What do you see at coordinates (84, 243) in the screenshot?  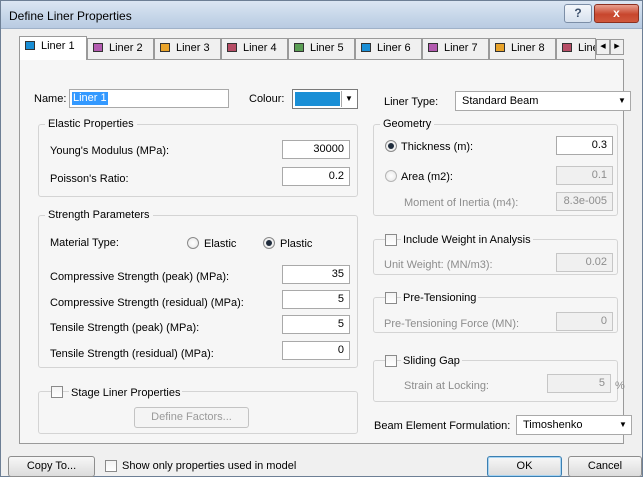 I see `material-type-label: Material Type:` at bounding box center [84, 243].